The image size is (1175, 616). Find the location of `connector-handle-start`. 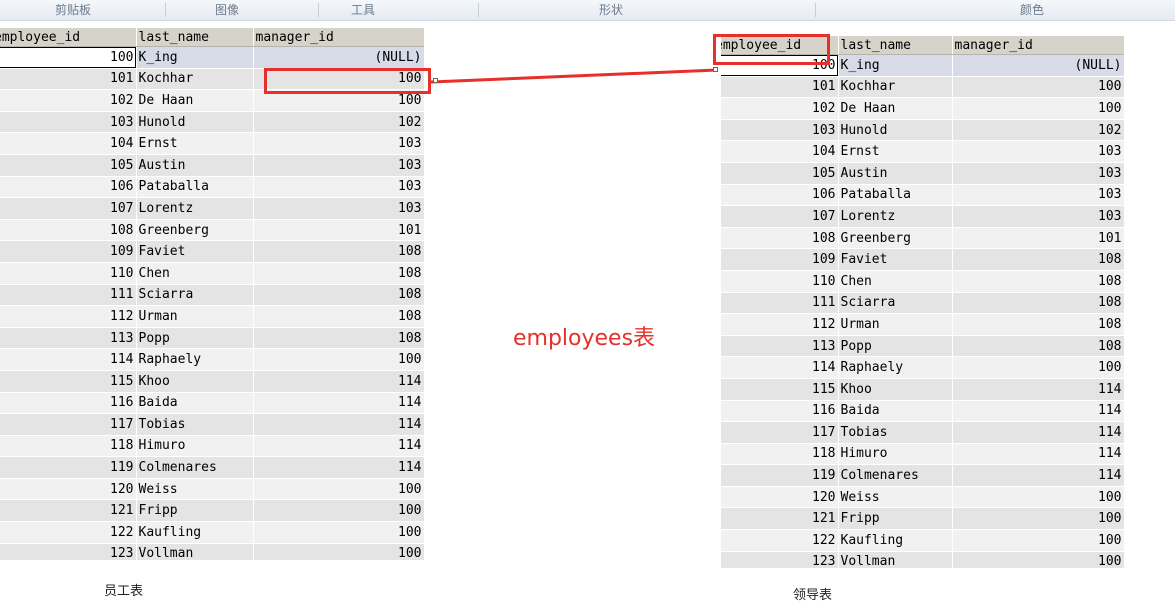

connector-handle-start is located at coordinates (435, 80).